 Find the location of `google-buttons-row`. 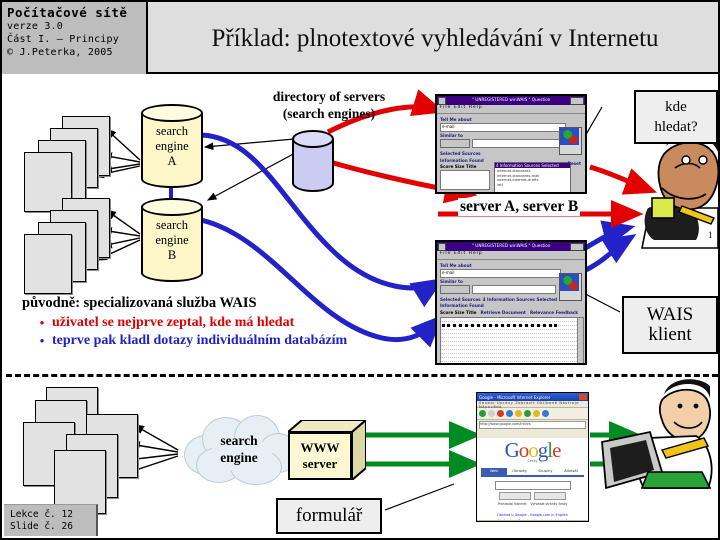

google-buttons-row is located at coordinates (532, 496).